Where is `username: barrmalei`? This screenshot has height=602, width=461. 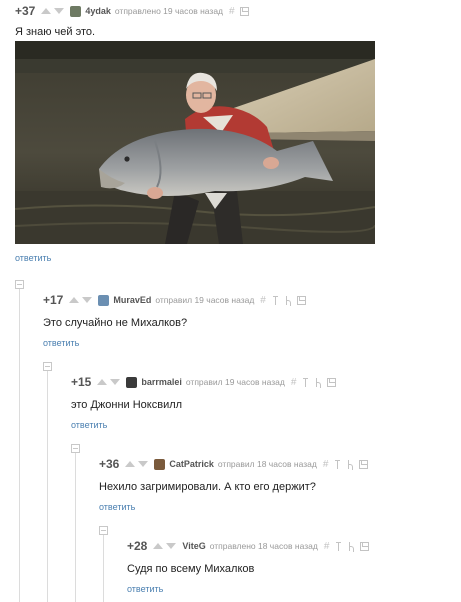 username: barrmalei is located at coordinates (161, 382).